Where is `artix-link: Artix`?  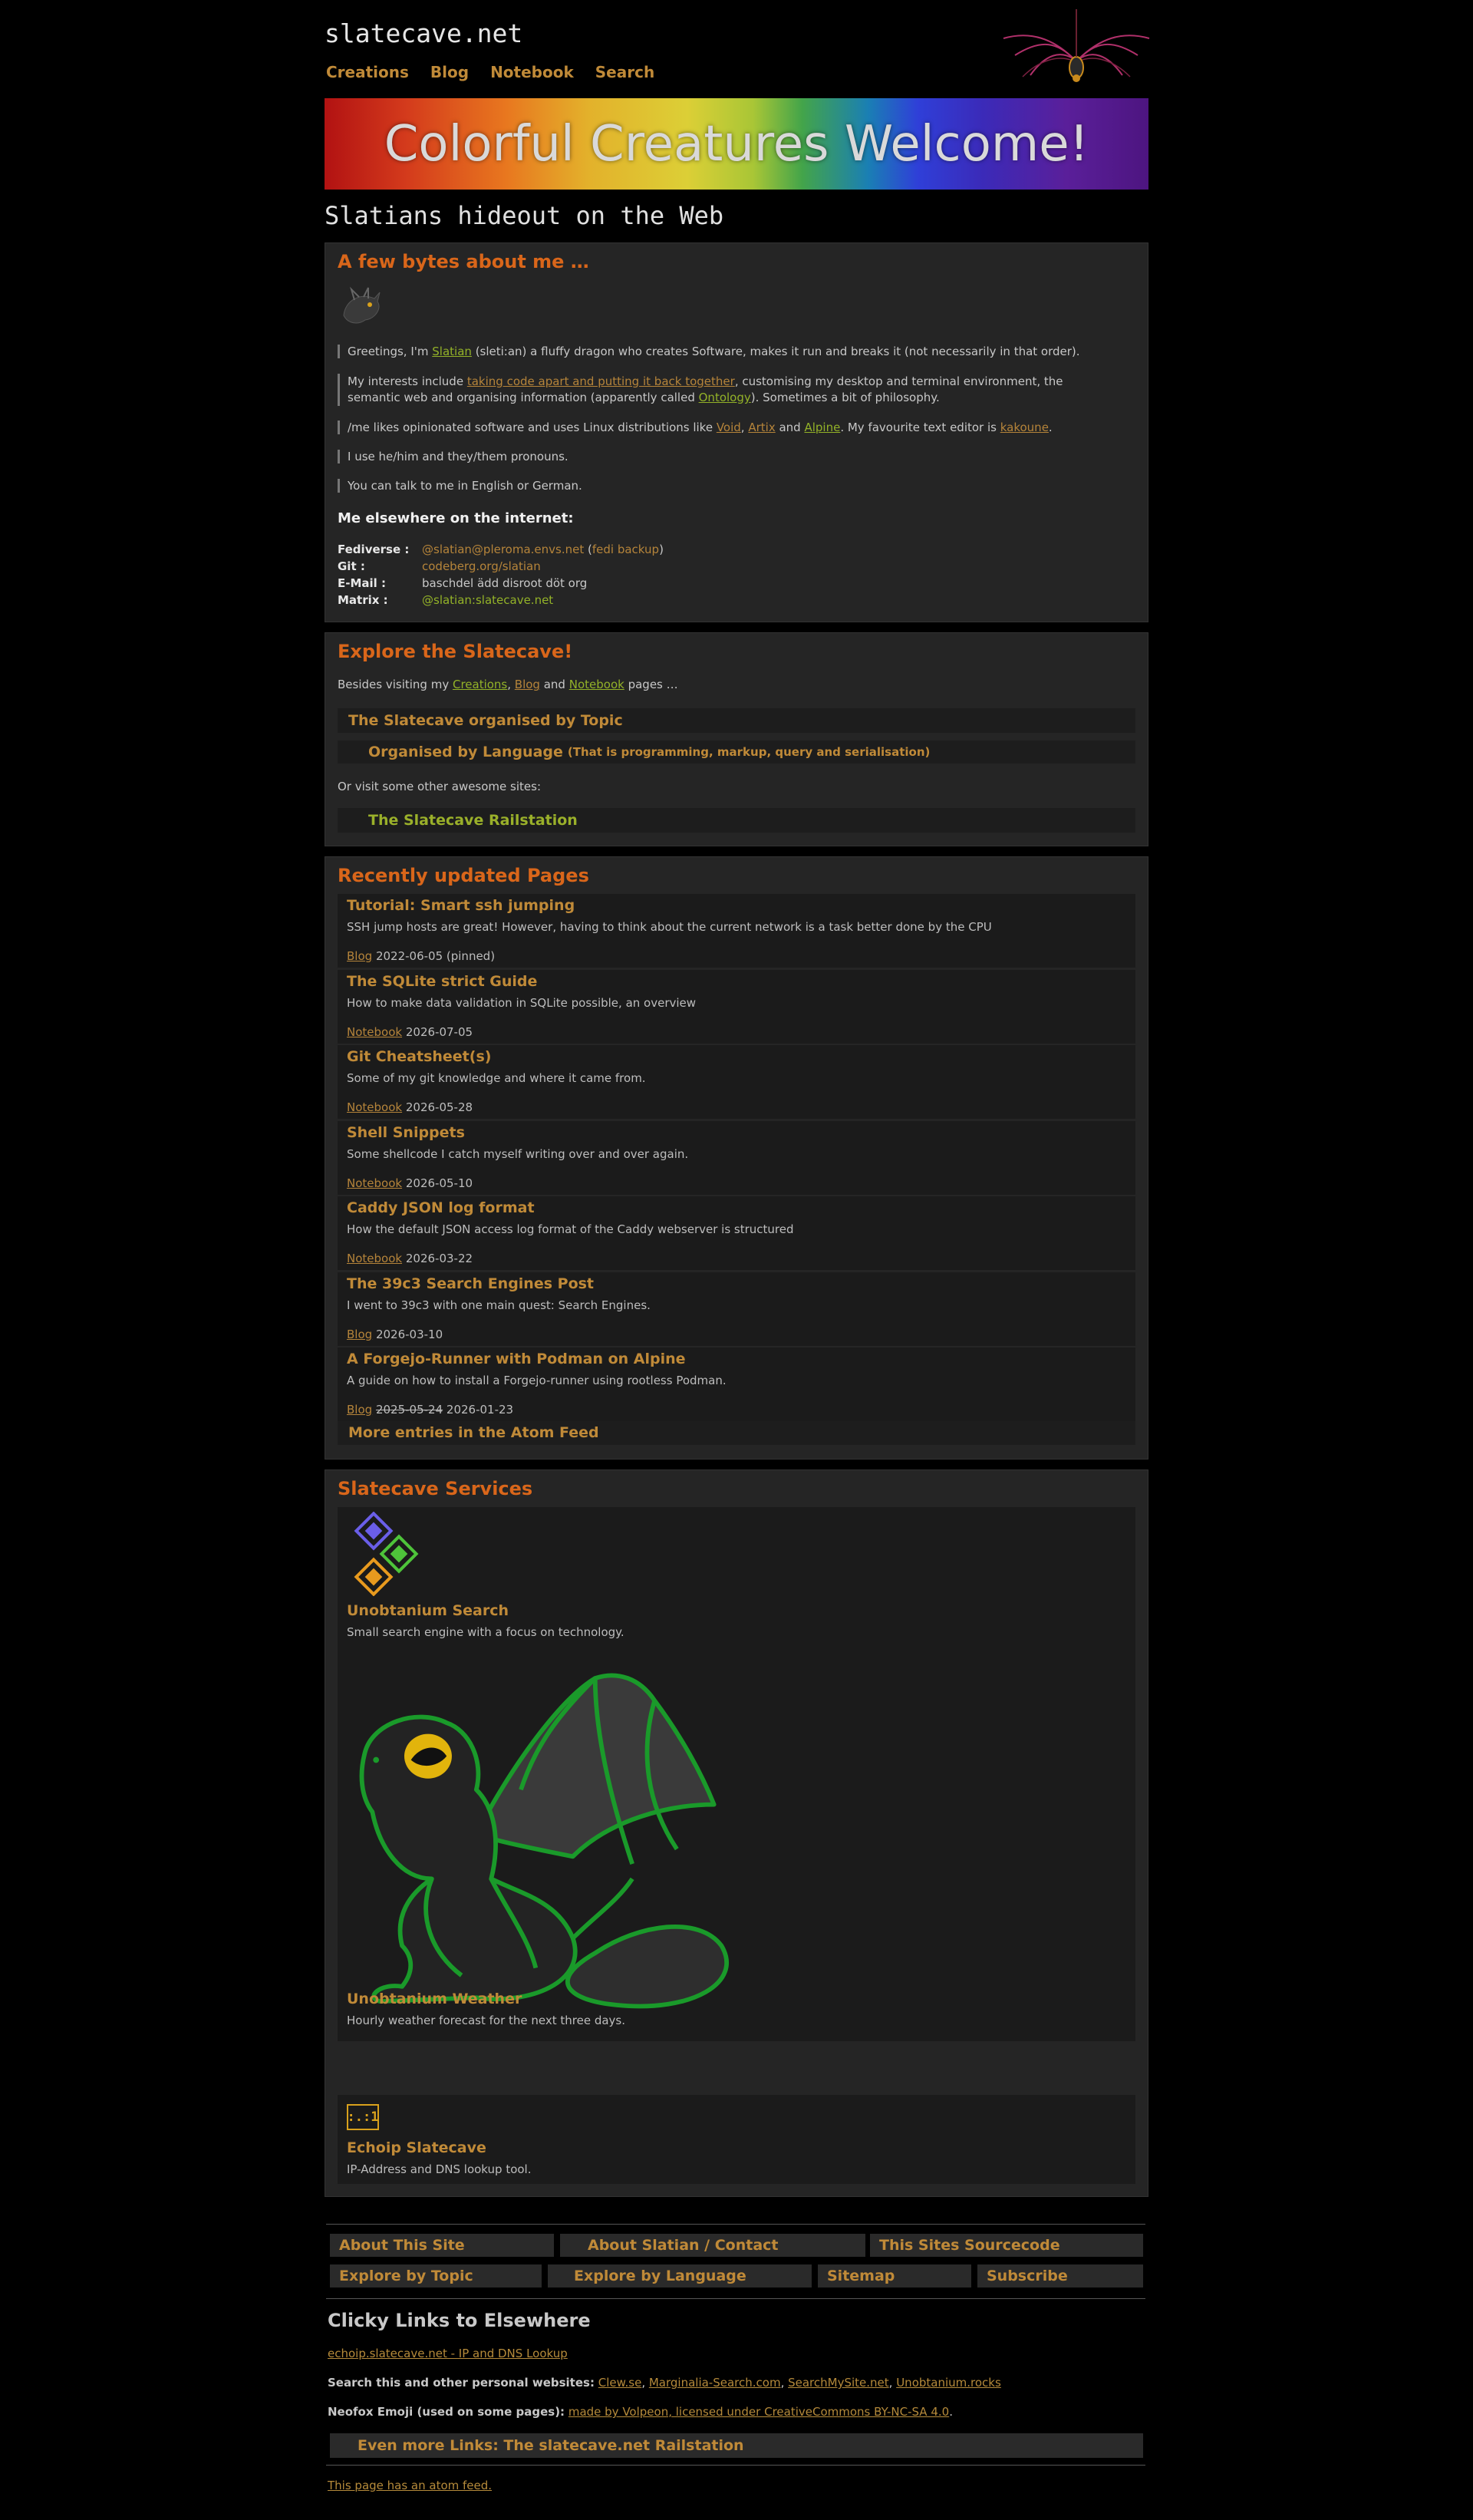 artix-link: Artix is located at coordinates (762, 427).